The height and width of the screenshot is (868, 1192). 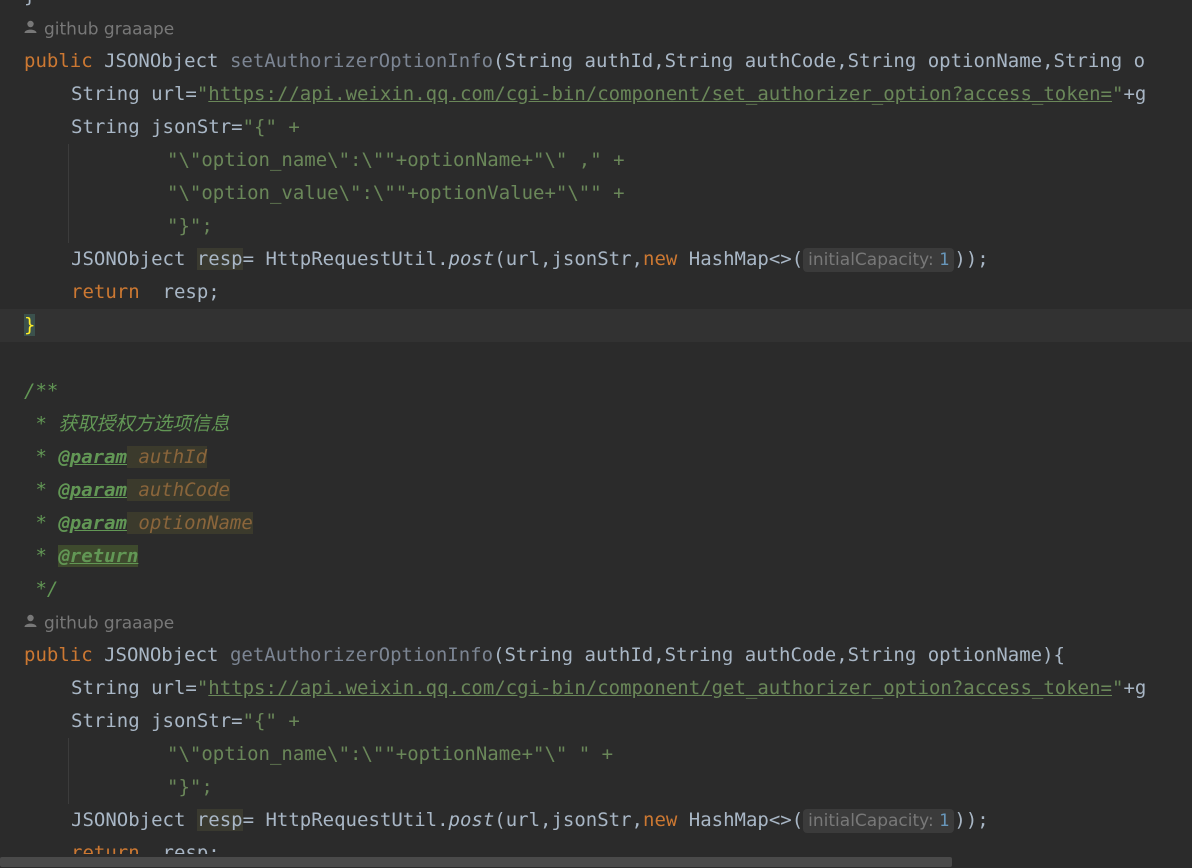 What do you see at coordinates (361, 61) in the screenshot?
I see `method-name: setAuthorizerOptionInfo` at bounding box center [361, 61].